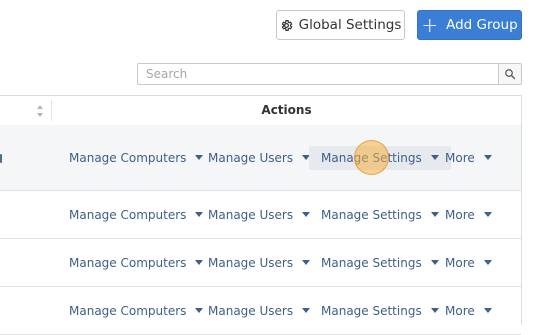  What do you see at coordinates (286, 25) in the screenshot?
I see `gear-icon` at bounding box center [286, 25].